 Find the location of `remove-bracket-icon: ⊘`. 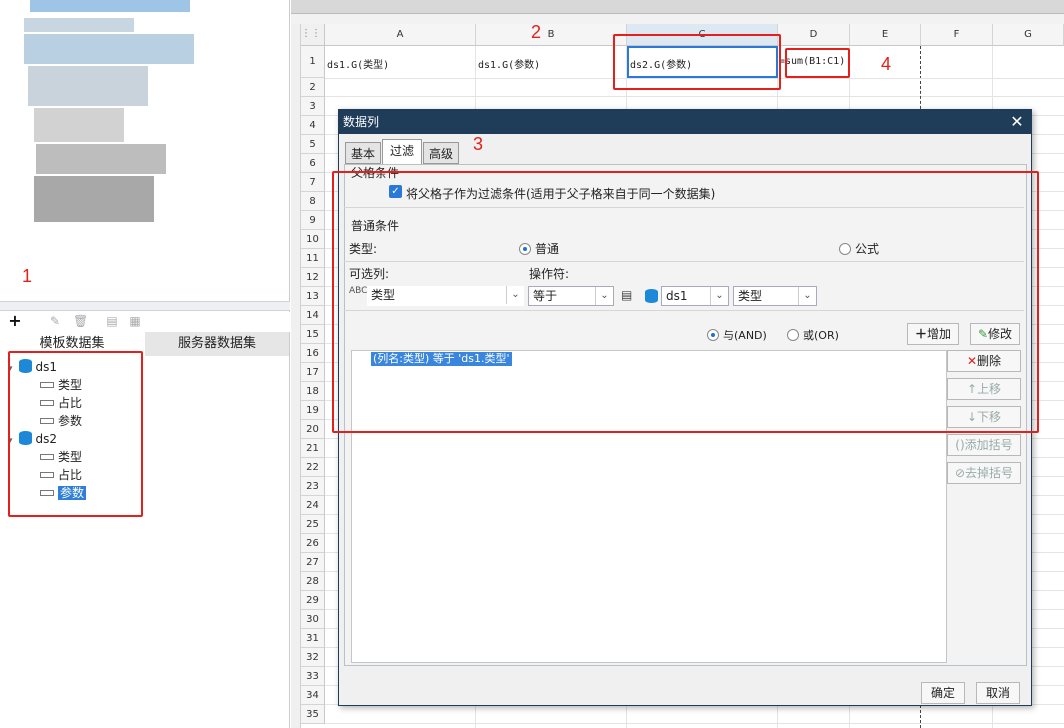

remove-bracket-icon: ⊘ is located at coordinates (960, 473).